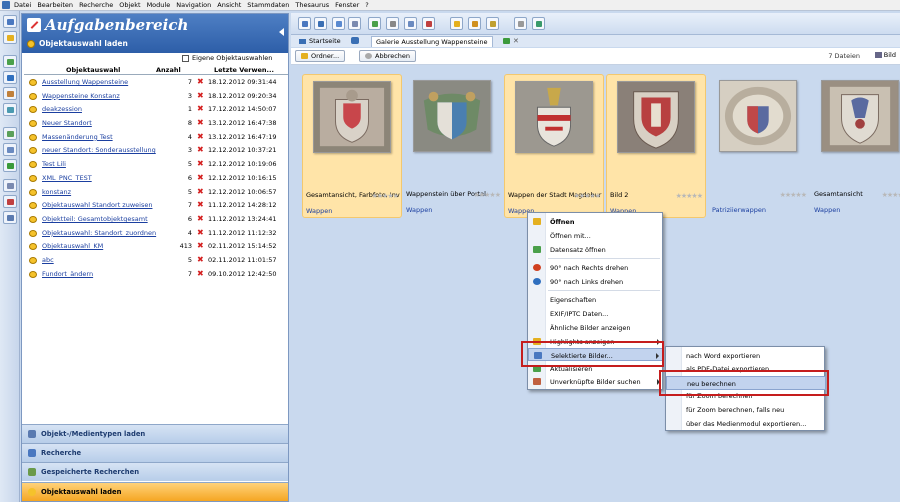 The image size is (900, 502). I want to click on table-row: XML_PNC_TEST 6 ✖ 12.12.2012 10:16:15, so click(156, 179).